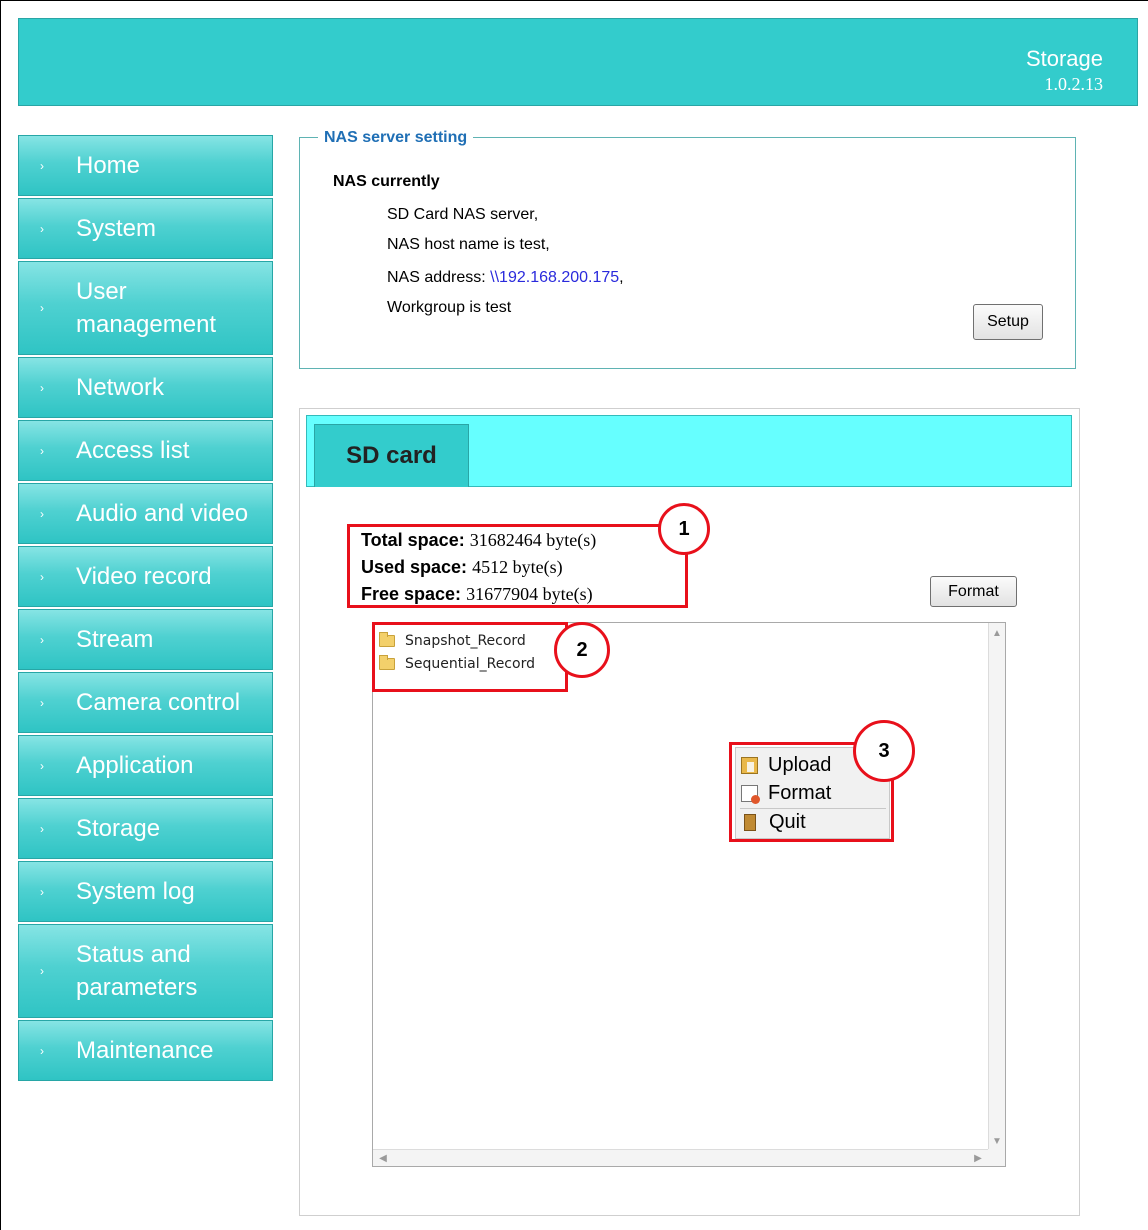 This screenshot has height=1230, width=1148. What do you see at coordinates (973, 591) in the screenshot?
I see `format-button: Format` at bounding box center [973, 591].